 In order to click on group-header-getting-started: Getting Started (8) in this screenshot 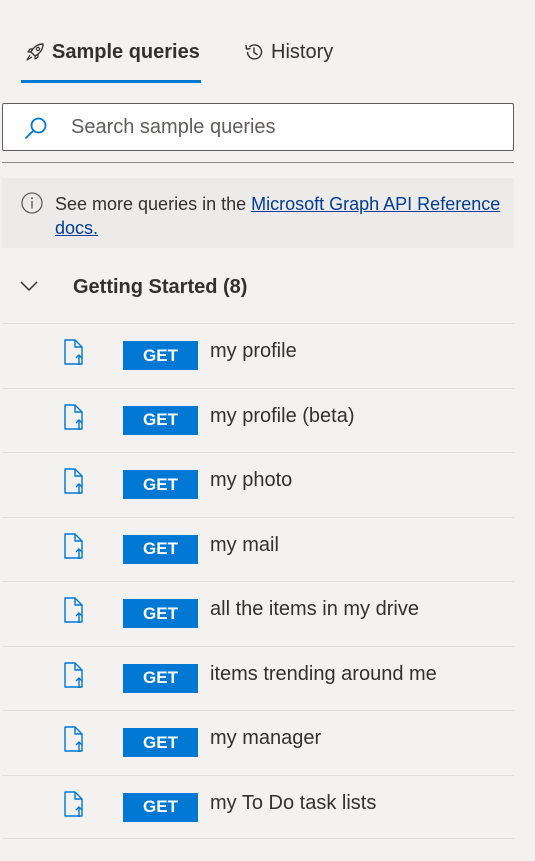, I will do `click(257, 288)`.